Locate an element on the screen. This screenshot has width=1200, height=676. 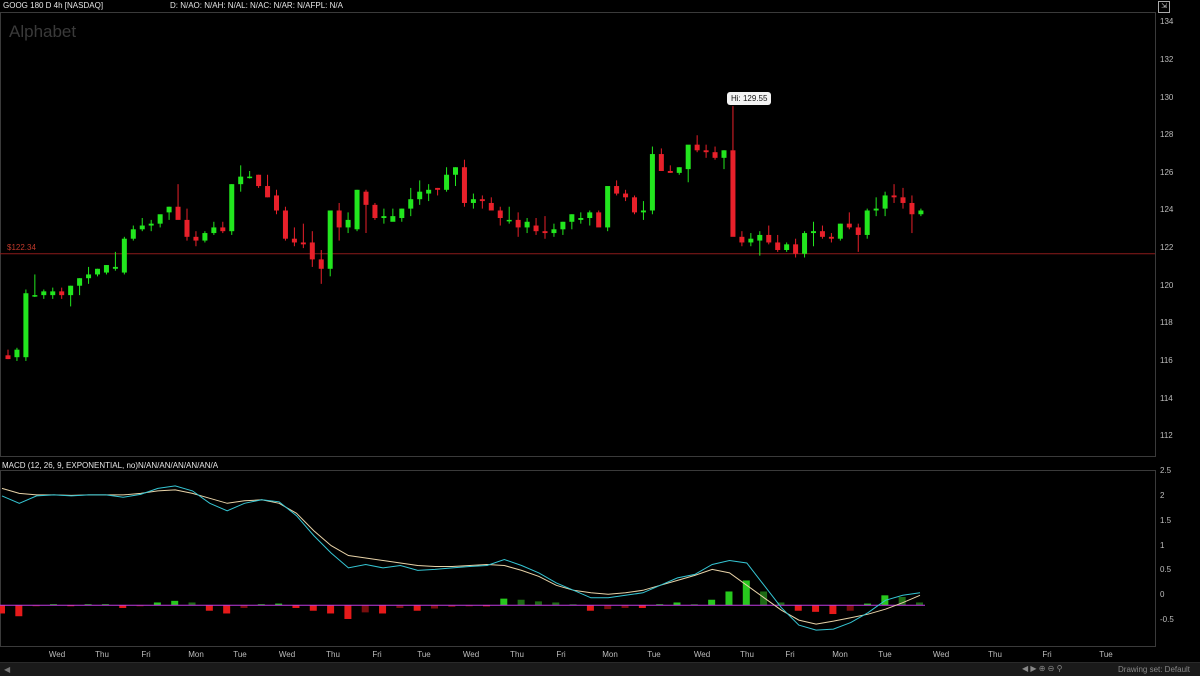
price-axis-tick: 132 is located at coordinates (1167, 60).